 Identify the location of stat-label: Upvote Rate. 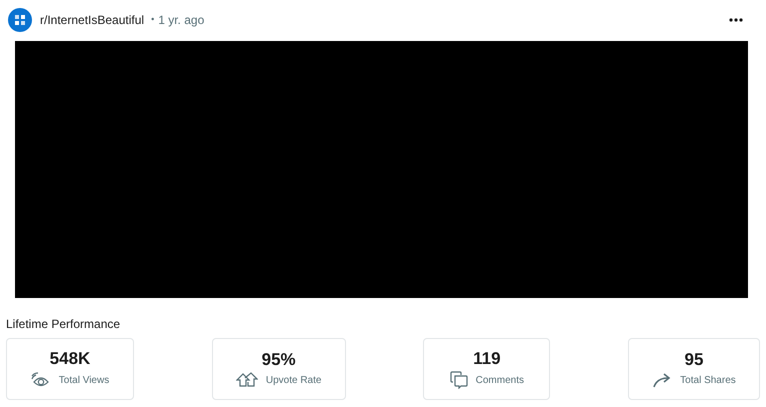
(294, 381).